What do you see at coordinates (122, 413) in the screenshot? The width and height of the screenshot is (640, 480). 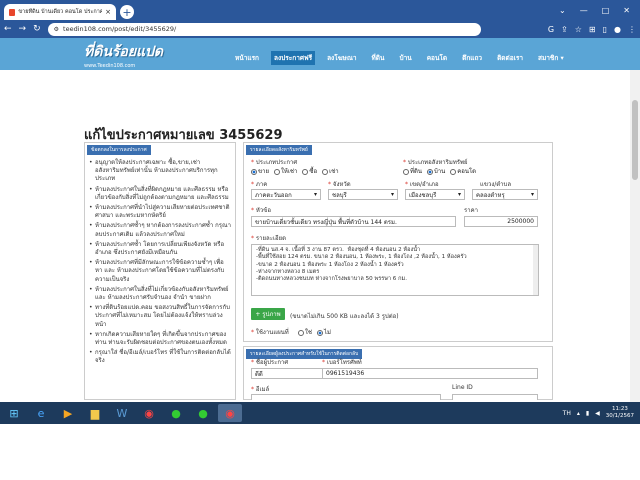 I see `word-icon: W` at bounding box center [122, 413].